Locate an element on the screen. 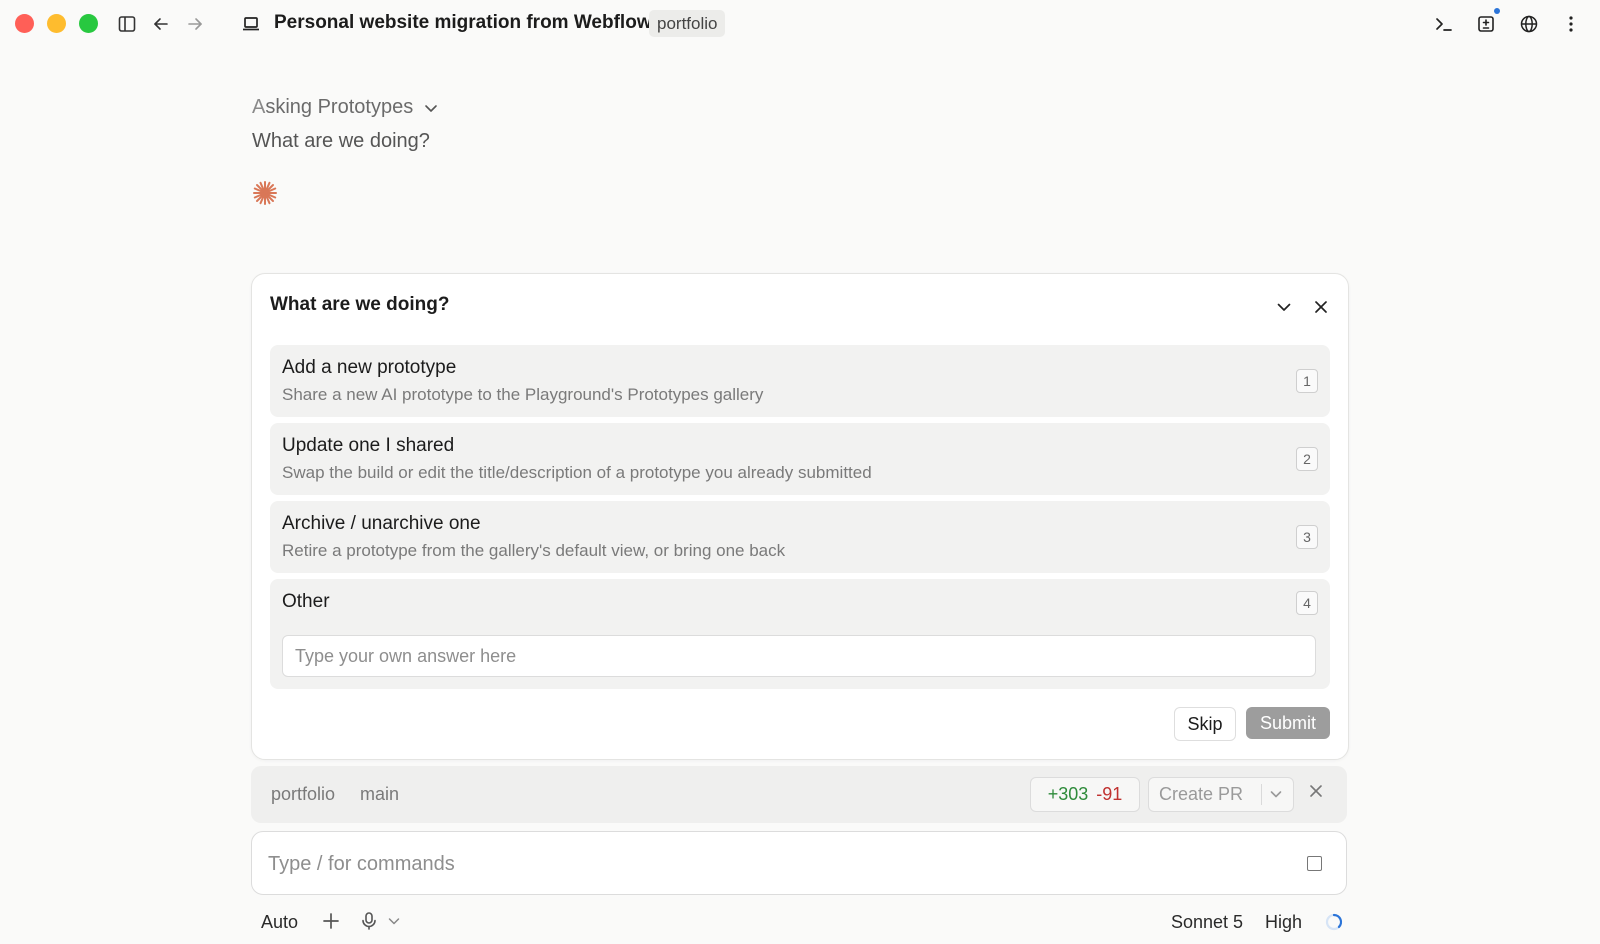 The height and width of the screenshot is (944, 1600). close-button is located at coordinates (1321, 307).